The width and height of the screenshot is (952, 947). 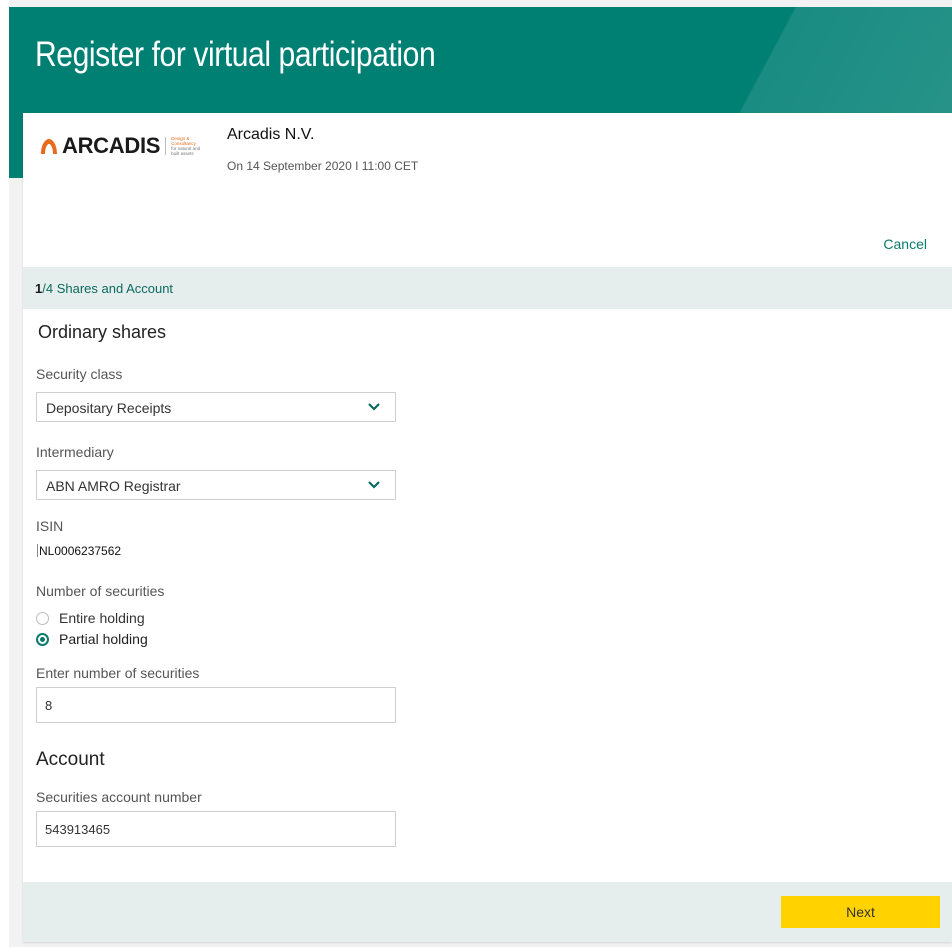 I want to click on logo-tagline-line: built assets, so click(x=182, y=153).